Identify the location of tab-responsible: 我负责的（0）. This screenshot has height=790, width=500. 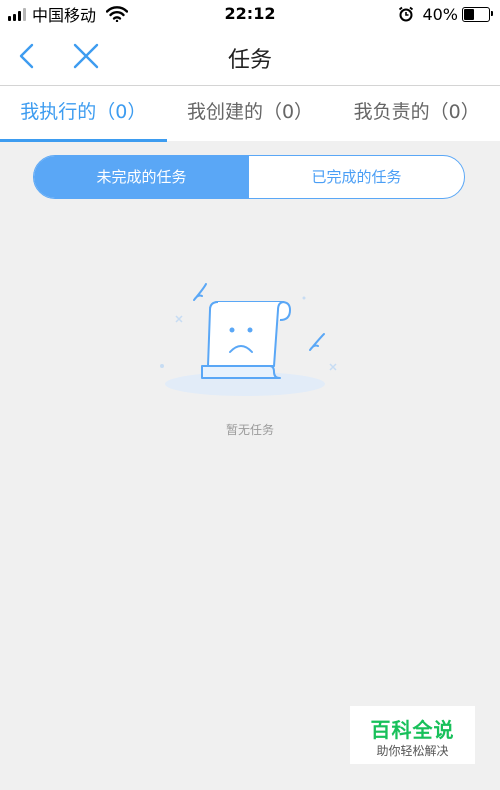
(416, 113).